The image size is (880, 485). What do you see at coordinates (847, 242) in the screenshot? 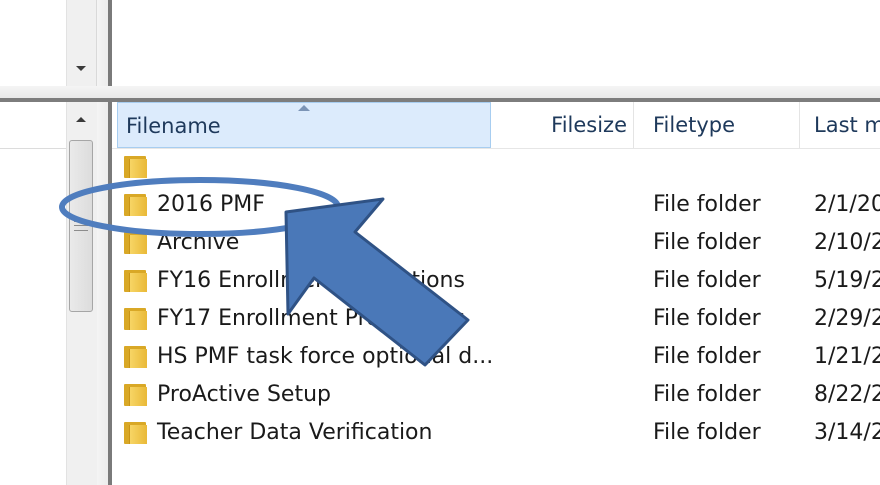
I see `file-date: 2/10/2` at bounding box center [847, 242].